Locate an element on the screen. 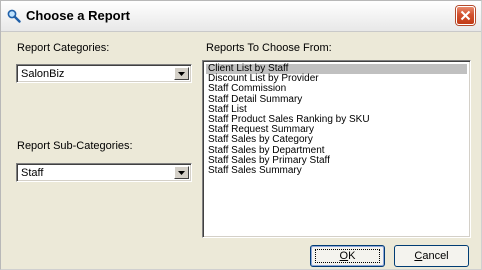  report-subcategories-label: Report Sub-Categories: is located at coordinates (75, 146).